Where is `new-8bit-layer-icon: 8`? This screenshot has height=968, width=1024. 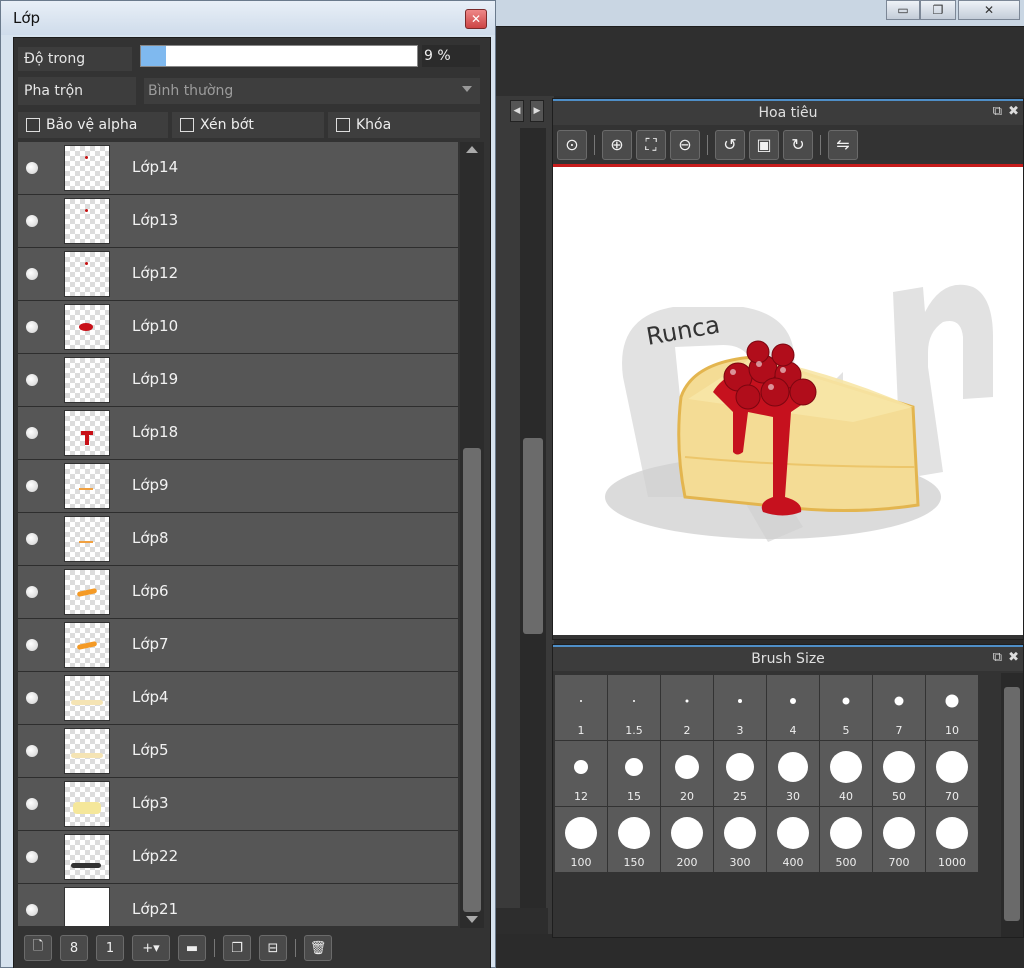
new-8bit-layer-icon: 8 is located at coordinates (74, 948).